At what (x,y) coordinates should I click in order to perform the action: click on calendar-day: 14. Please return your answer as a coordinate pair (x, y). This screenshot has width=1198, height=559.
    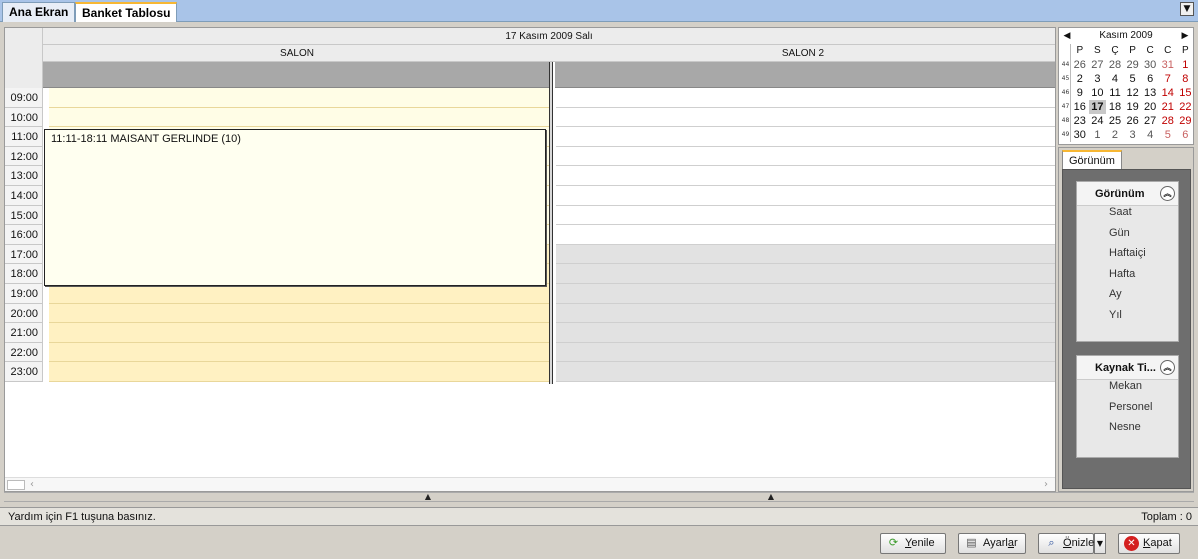
    Looking at the image, I should click on (1168, 93).